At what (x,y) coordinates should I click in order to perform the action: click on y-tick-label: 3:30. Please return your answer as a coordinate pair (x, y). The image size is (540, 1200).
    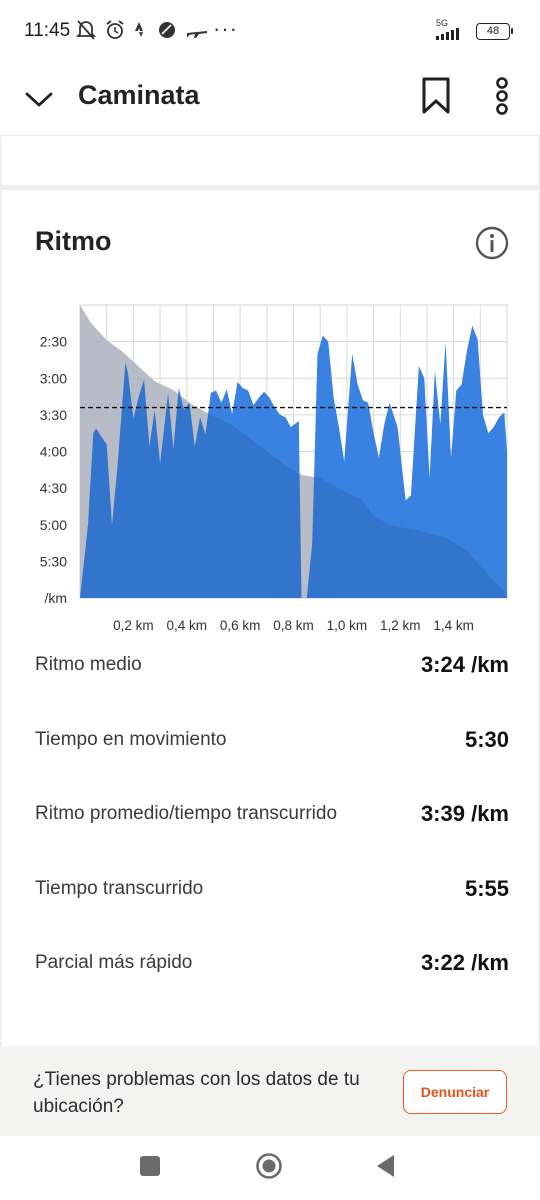
    Looking at the image, I should click on (53, 415).